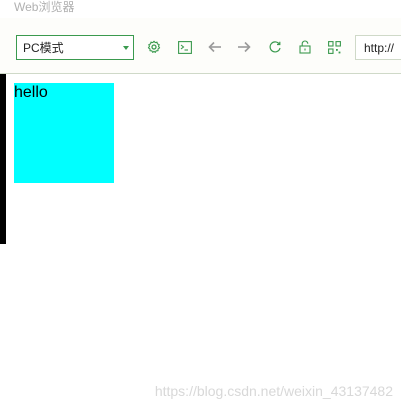 The height and width of the screenshot is (411, 401). I want to click on title-bar: Web浏览器, so click(200, 9).